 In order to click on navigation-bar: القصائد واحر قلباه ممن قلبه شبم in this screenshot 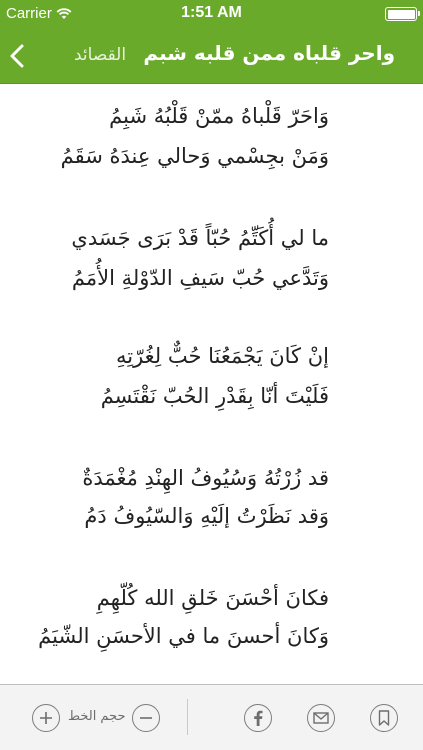, I will do `click(211, 56)`.